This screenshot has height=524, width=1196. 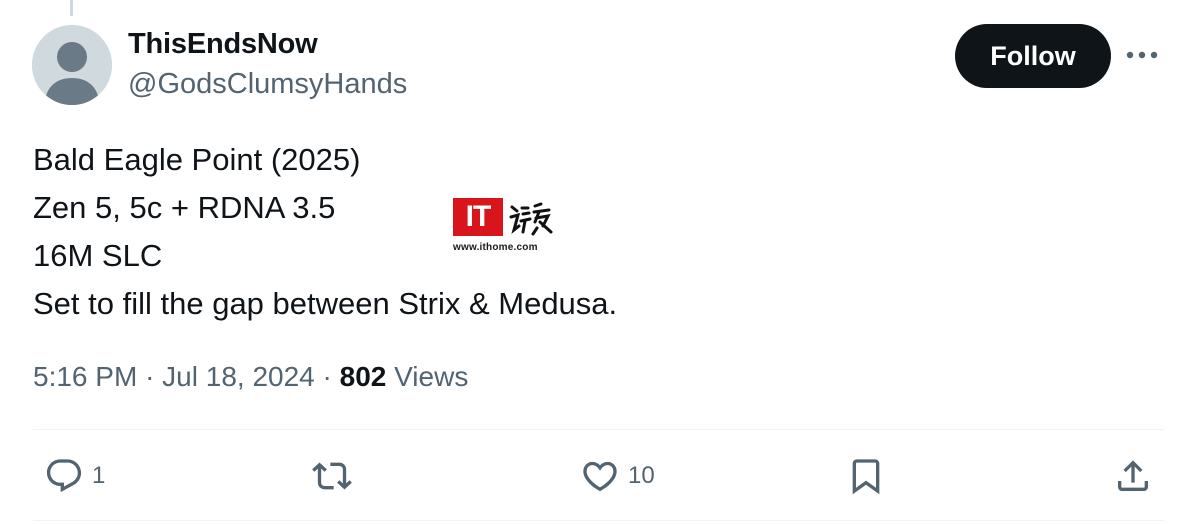 I want to click on like-count: 10, so click(x=641, y=475).